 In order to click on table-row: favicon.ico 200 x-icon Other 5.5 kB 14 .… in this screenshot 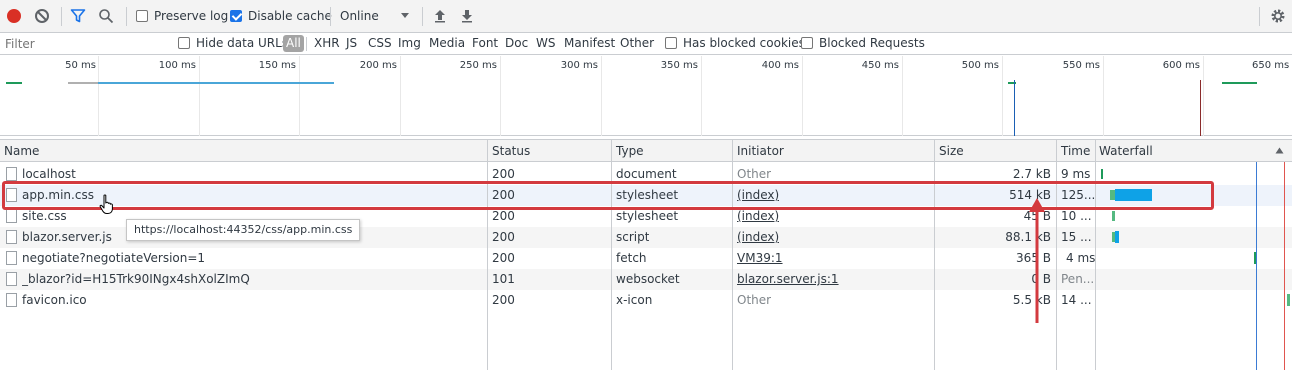, I will do `click(646, 300)`.